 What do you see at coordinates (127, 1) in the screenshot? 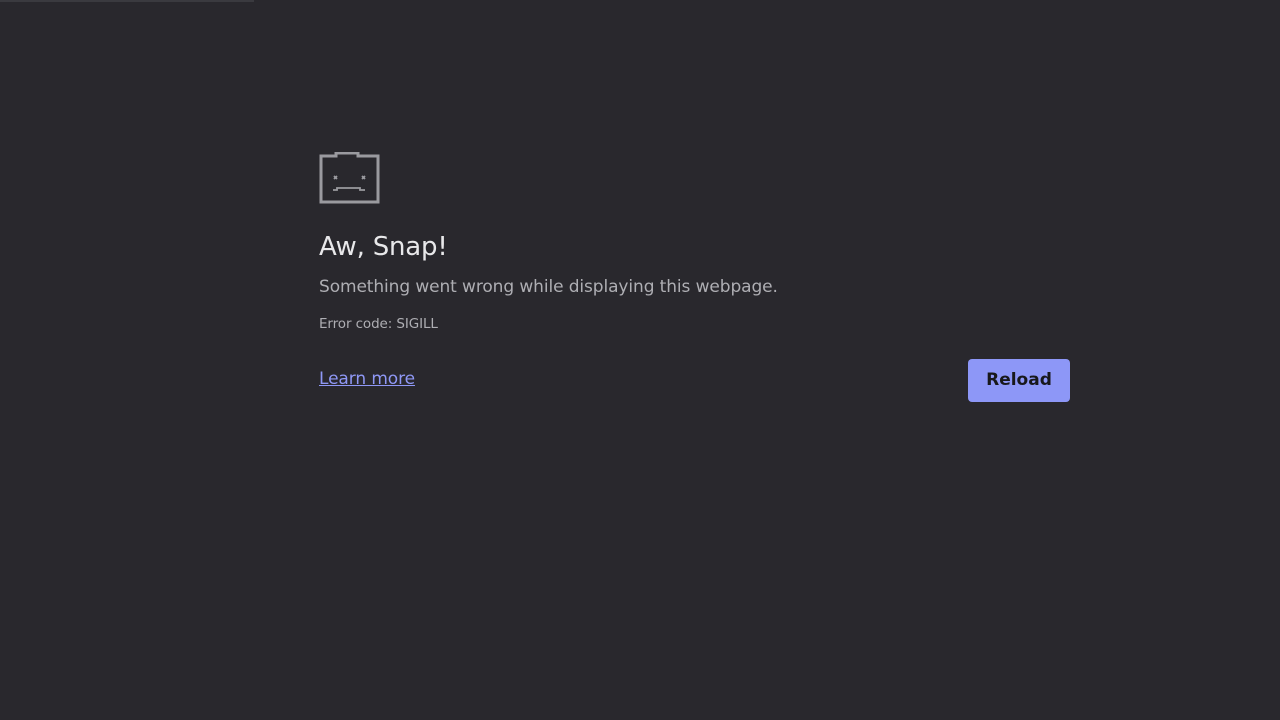
I see `page-load-progress-bar` at bounding box center [127, 1].